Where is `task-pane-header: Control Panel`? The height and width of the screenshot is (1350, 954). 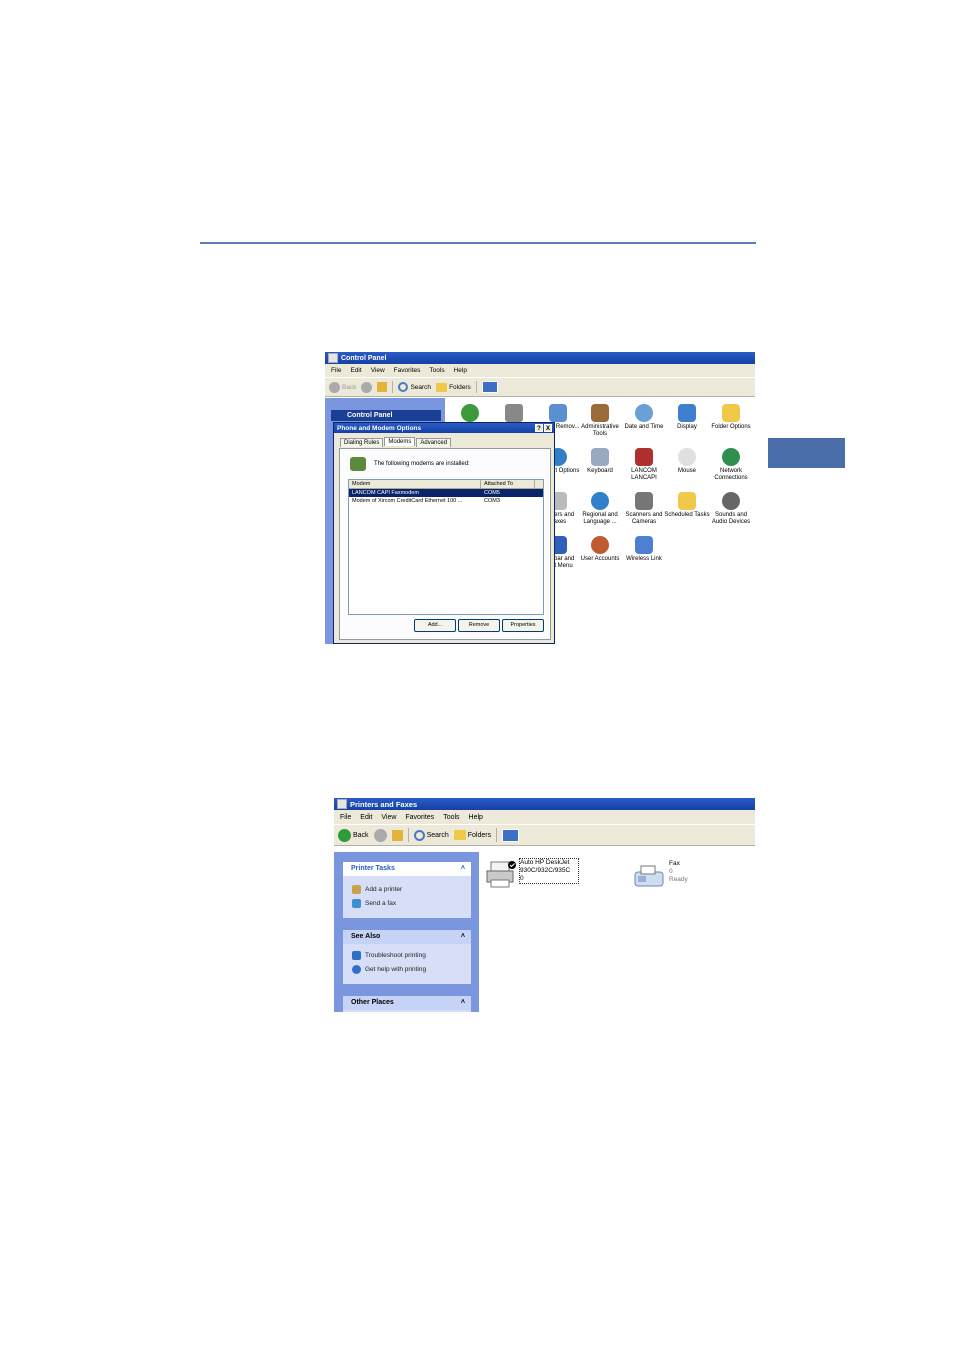
task-pane-header: Control Panel is located at coordinates (386, 415).